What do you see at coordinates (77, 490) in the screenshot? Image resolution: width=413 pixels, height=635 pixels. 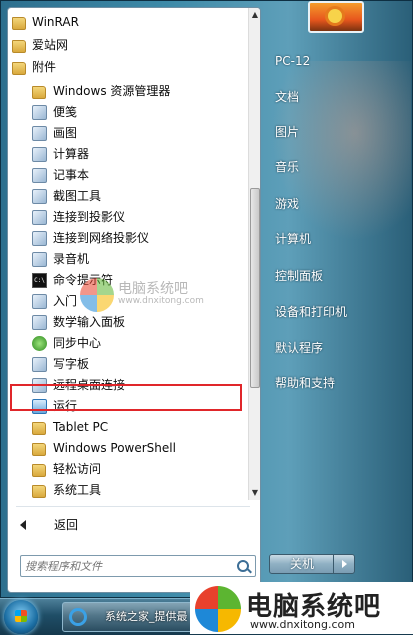 I see `program-label: 系统工具` at bounding box center [77, 490].